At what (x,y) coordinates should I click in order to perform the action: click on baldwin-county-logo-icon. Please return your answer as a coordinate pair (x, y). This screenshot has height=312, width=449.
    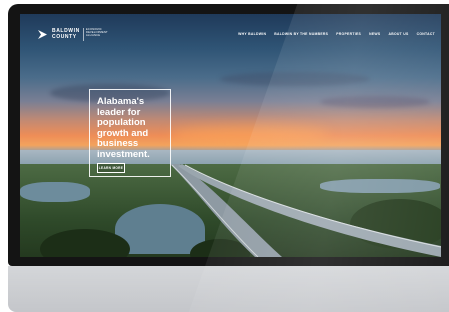
    Looking at the image, I should click on (42, 34).